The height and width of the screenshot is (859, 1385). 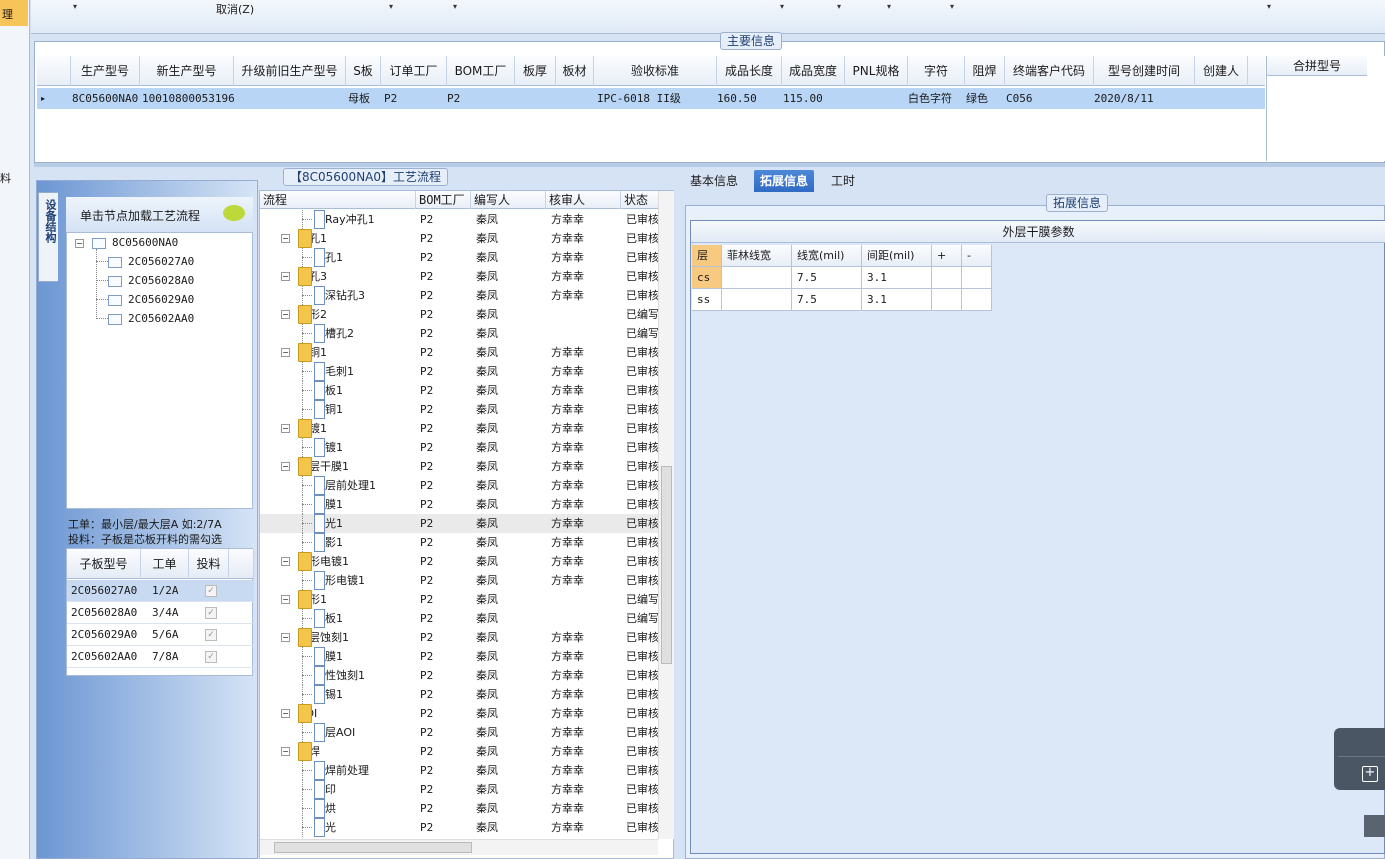 What do you see at coordinates (459, 428) in the screenshot?
I see `process-row: − 电镀1 P2 秦凤 方幸幸 已审核` at bounding box center [459, 428].